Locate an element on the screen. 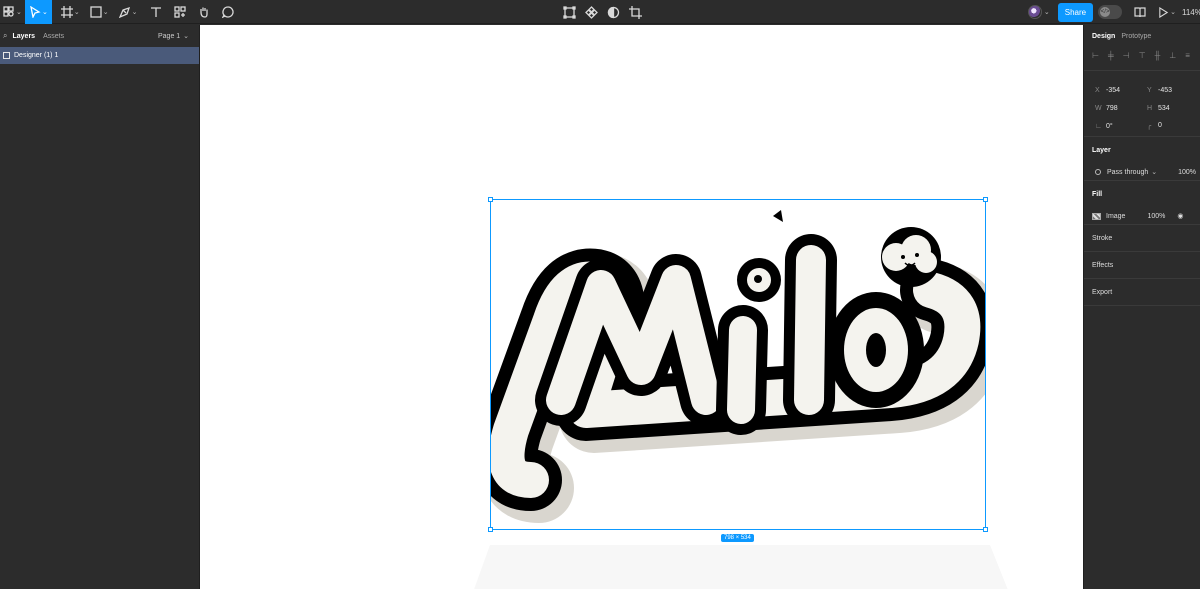 Image resolution: width=1200 pixels, height=589 pixels. position-size-props: X -354 Y -453 W 798 H 534 ∟ 0° ╭ 0 is located at coordinates (1142, 104).